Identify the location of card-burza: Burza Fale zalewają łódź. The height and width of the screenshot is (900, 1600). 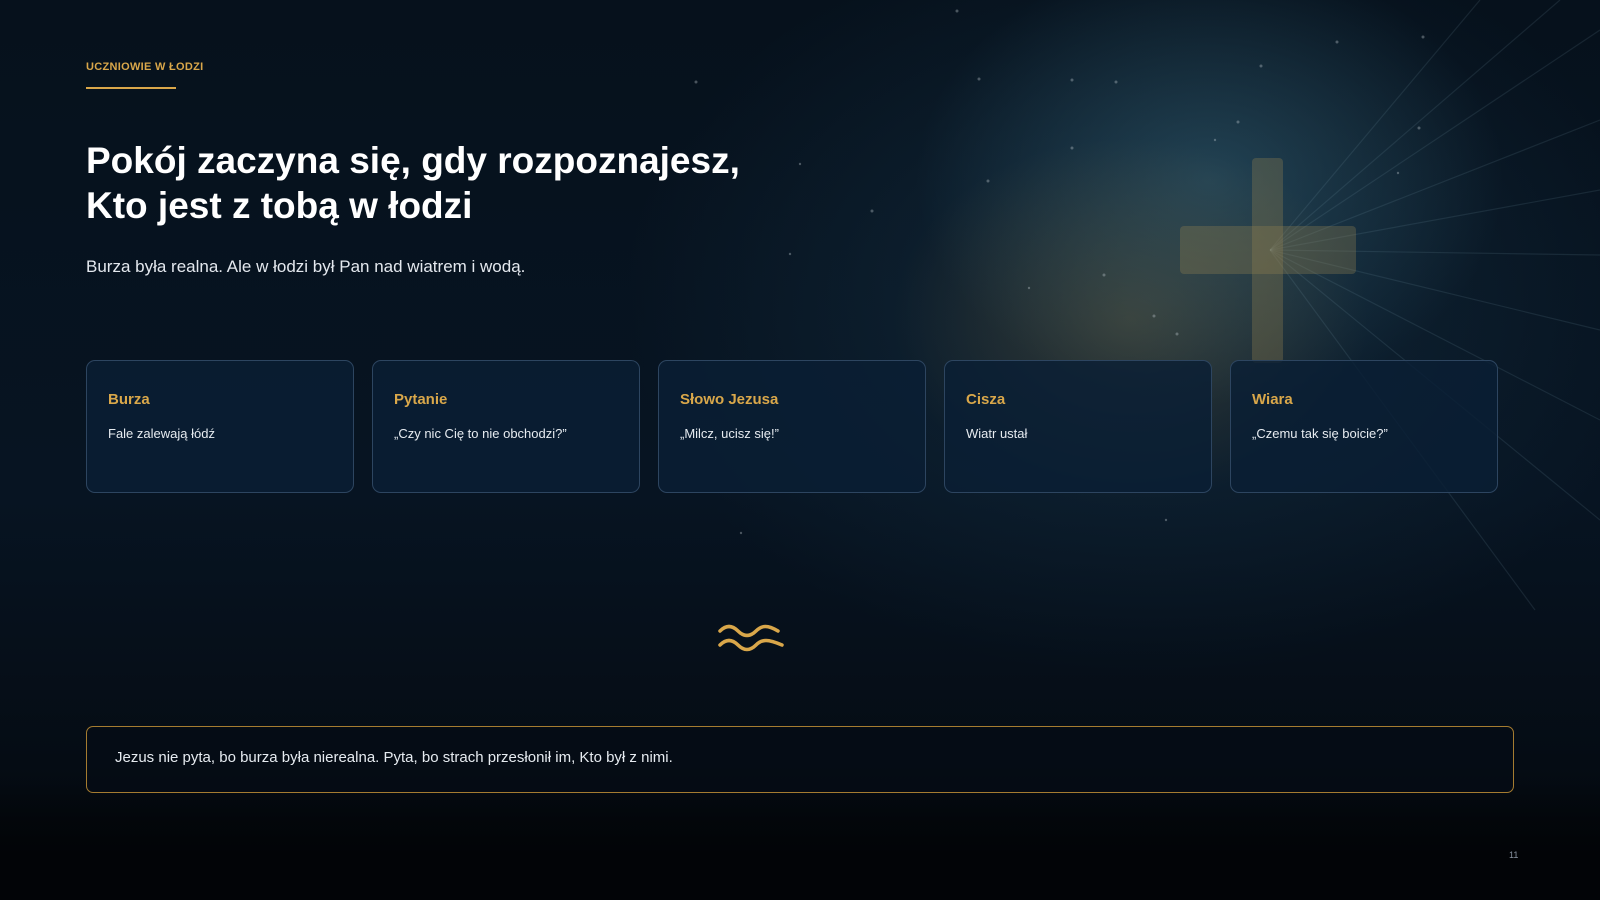
(220, 426).